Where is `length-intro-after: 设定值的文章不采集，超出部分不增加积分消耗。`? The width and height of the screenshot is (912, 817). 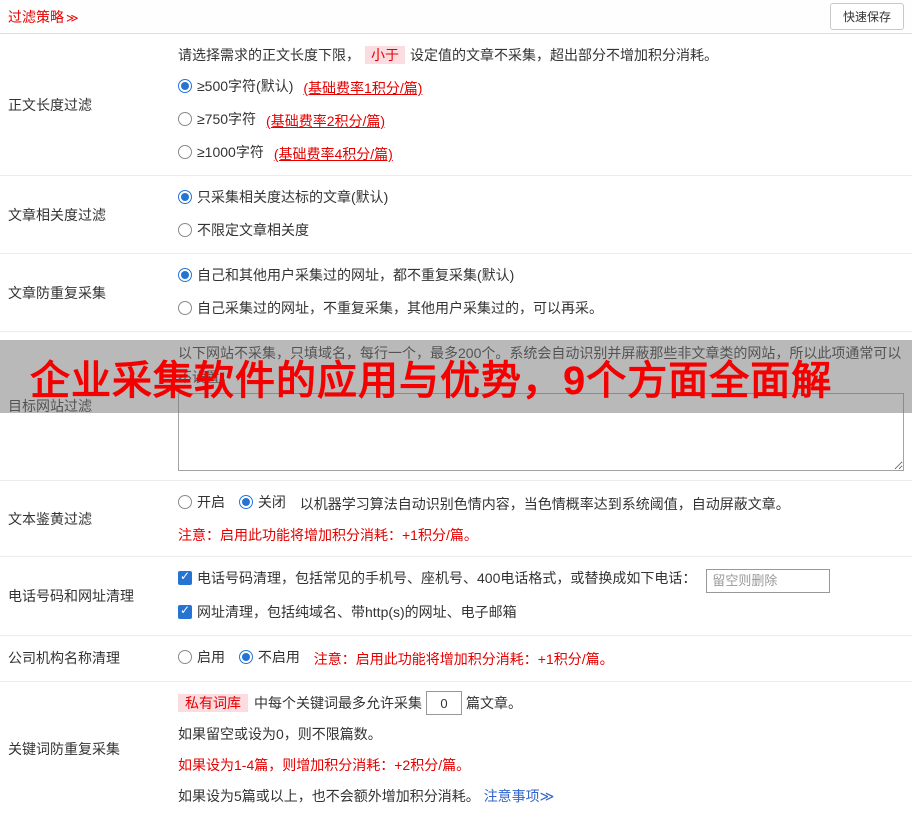
length-intro-after: 设定值的文章不采集，超出部分不增加积分消耗。 is located at coordinates (564, 55).